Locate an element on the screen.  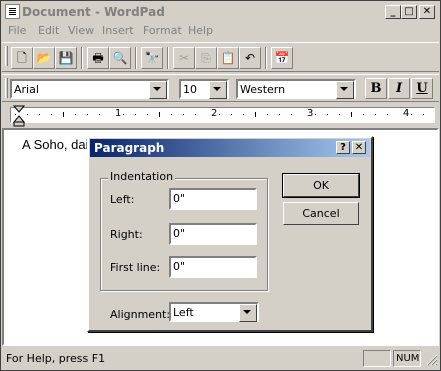
print-preview-icon: 🔍 is located at coordinates (120, 58).